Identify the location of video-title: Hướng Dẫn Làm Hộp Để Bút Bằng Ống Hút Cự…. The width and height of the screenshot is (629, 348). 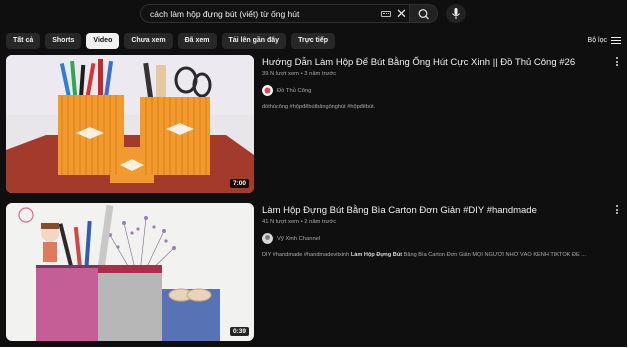
(437, 63).